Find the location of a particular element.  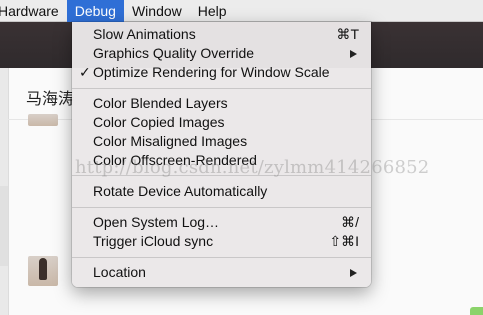

menu-bar: Hardware Debug Window Help is located at coordinates (241, 11).